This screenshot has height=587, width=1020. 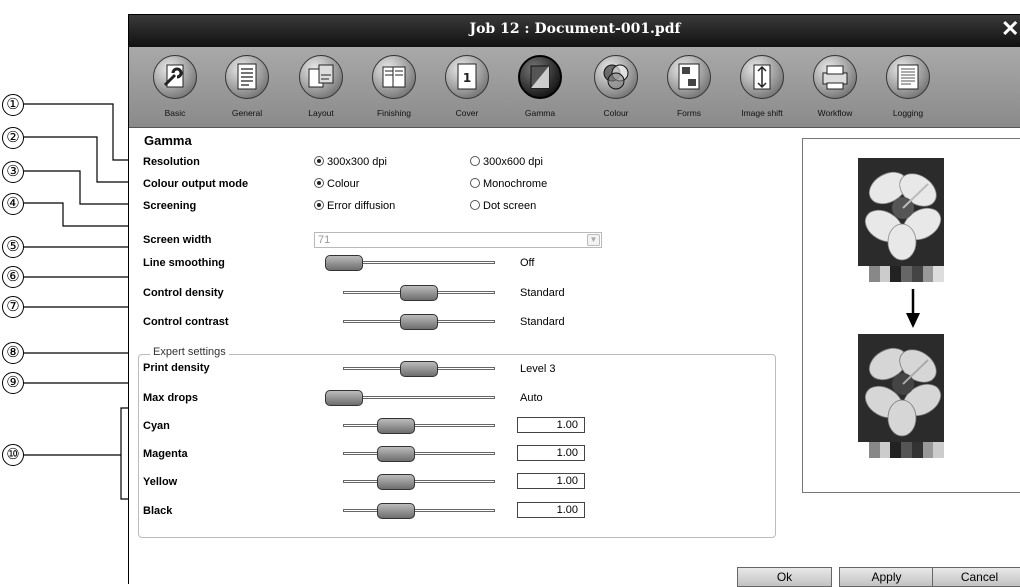 I want to click on preview-swatches-before, so click(x=901, y=274).